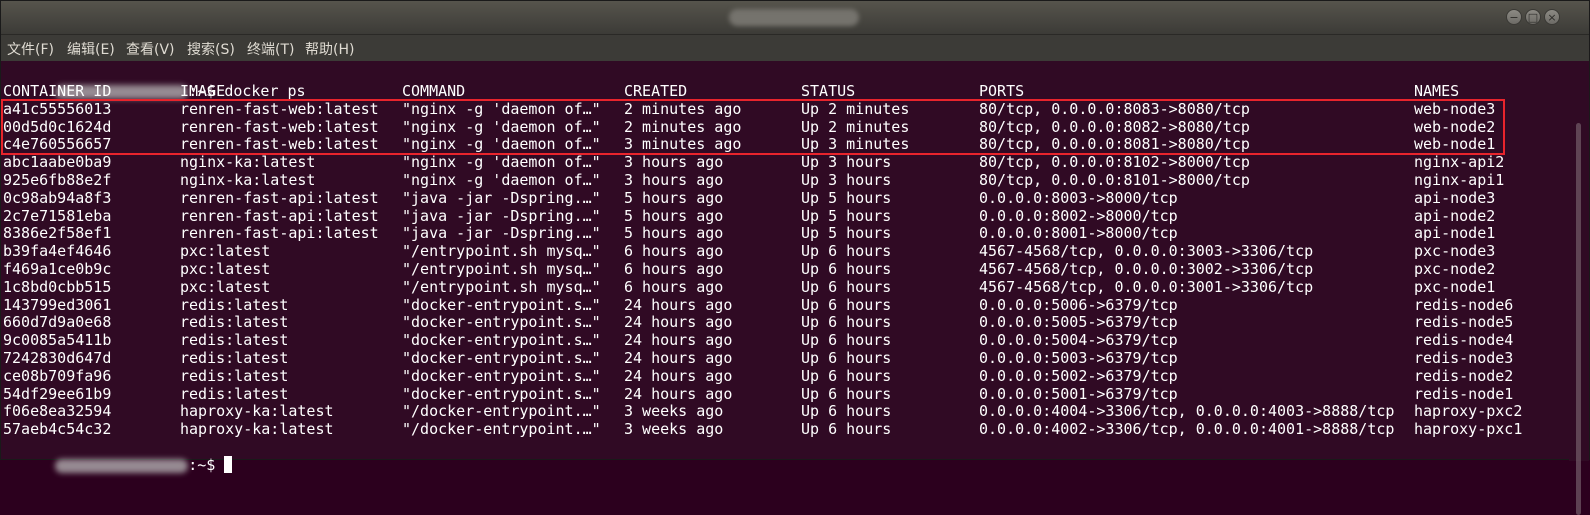 Image resolution: width=1590 pixels, height=515 pixels. Describe the element at coordinates (257, 429) in the screenshot. I see `cell-image: haproxy-ka:latest` at that location.